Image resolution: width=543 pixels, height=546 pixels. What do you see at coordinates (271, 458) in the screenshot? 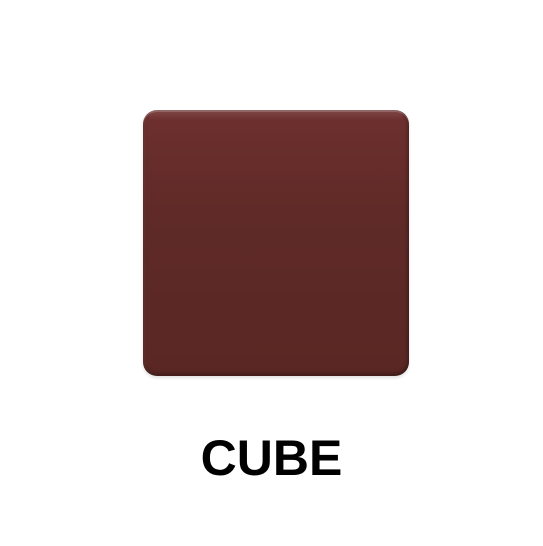
I see `object-caption: CUBE` at bounding box center [271, 458].